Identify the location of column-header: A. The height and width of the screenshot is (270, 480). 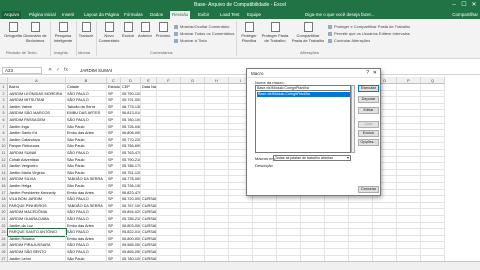
(37, 80).